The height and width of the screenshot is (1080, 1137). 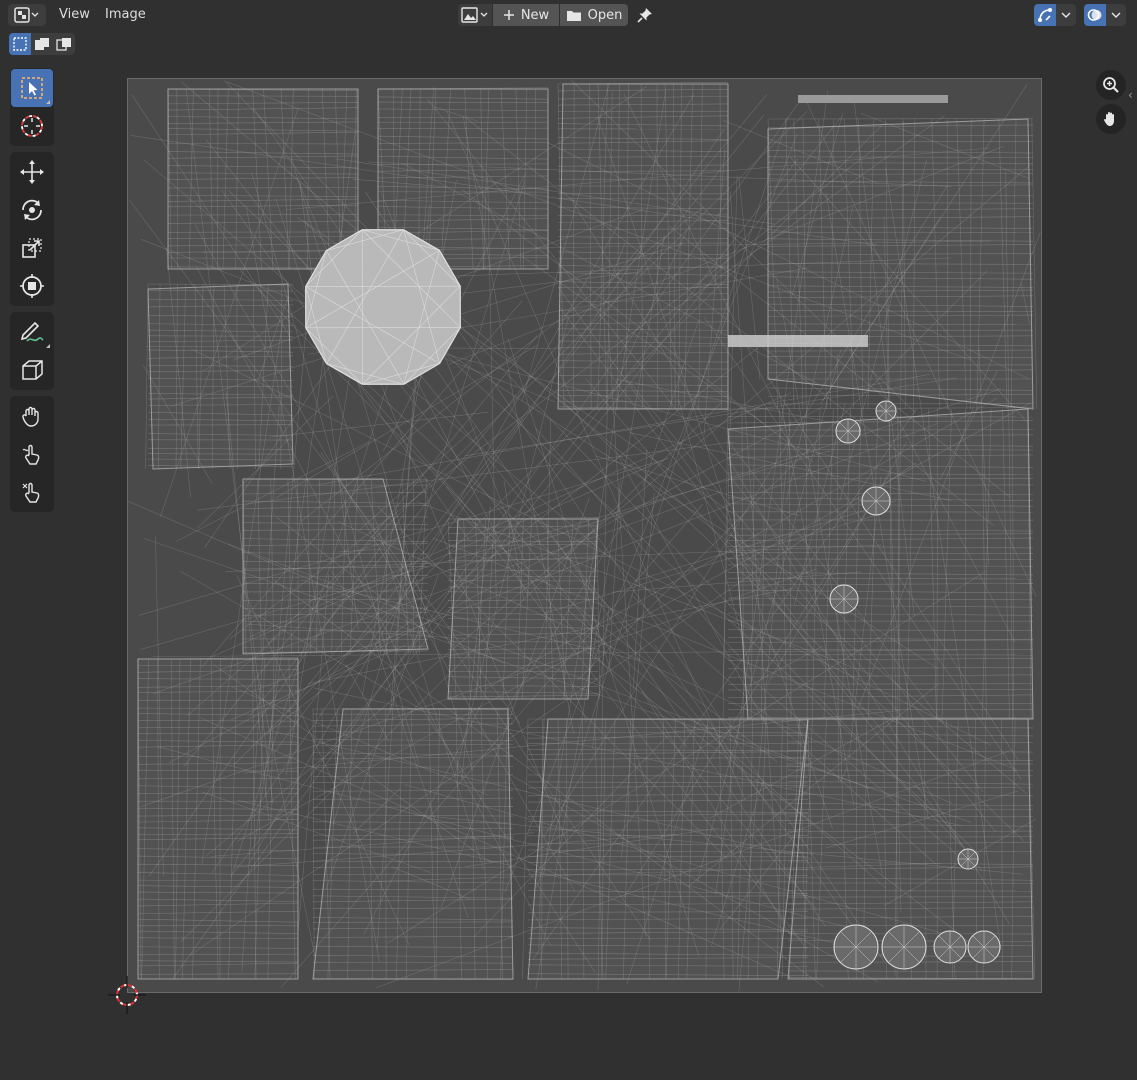 I want to click on annotate-icon, so click(x=32, y=331).